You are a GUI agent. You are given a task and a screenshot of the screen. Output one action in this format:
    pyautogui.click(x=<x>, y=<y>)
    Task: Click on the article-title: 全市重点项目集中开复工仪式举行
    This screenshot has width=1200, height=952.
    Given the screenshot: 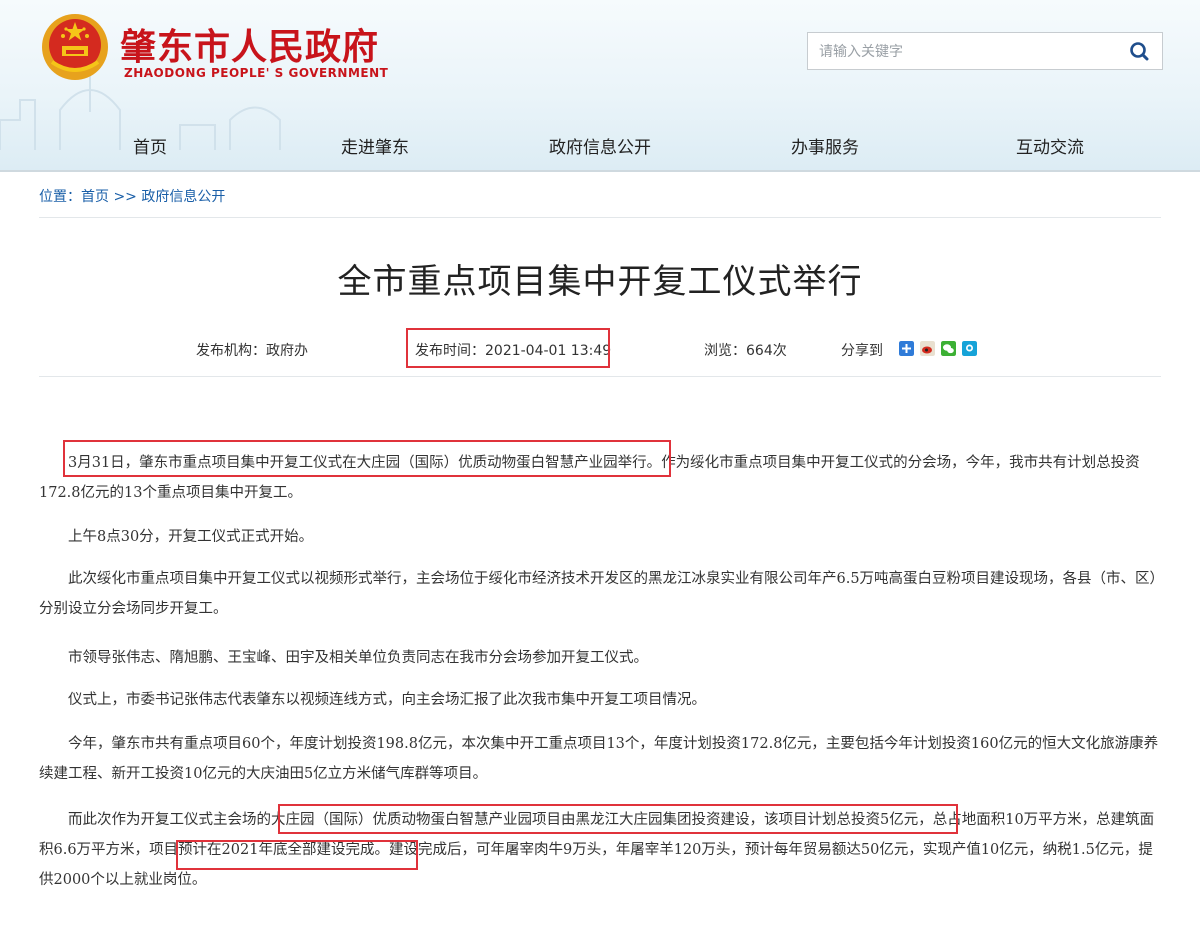 What is the action you would take?
    pyautogui.click(x=600, y=282)
    